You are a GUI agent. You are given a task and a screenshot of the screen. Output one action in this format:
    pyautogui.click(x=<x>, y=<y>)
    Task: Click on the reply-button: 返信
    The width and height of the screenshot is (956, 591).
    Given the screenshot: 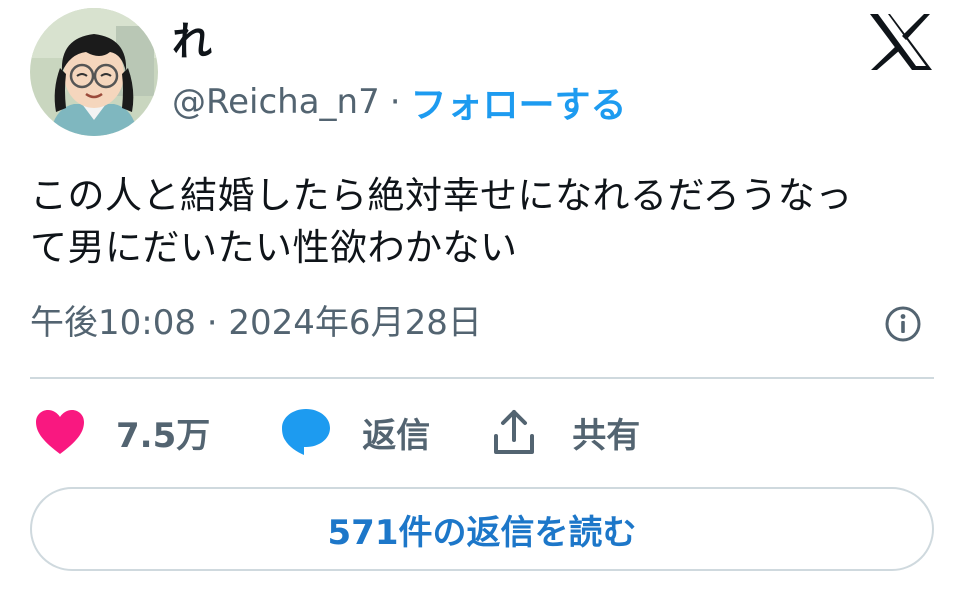 What is the action you would take?
    pyautogui.click(x=355, y=432)
    